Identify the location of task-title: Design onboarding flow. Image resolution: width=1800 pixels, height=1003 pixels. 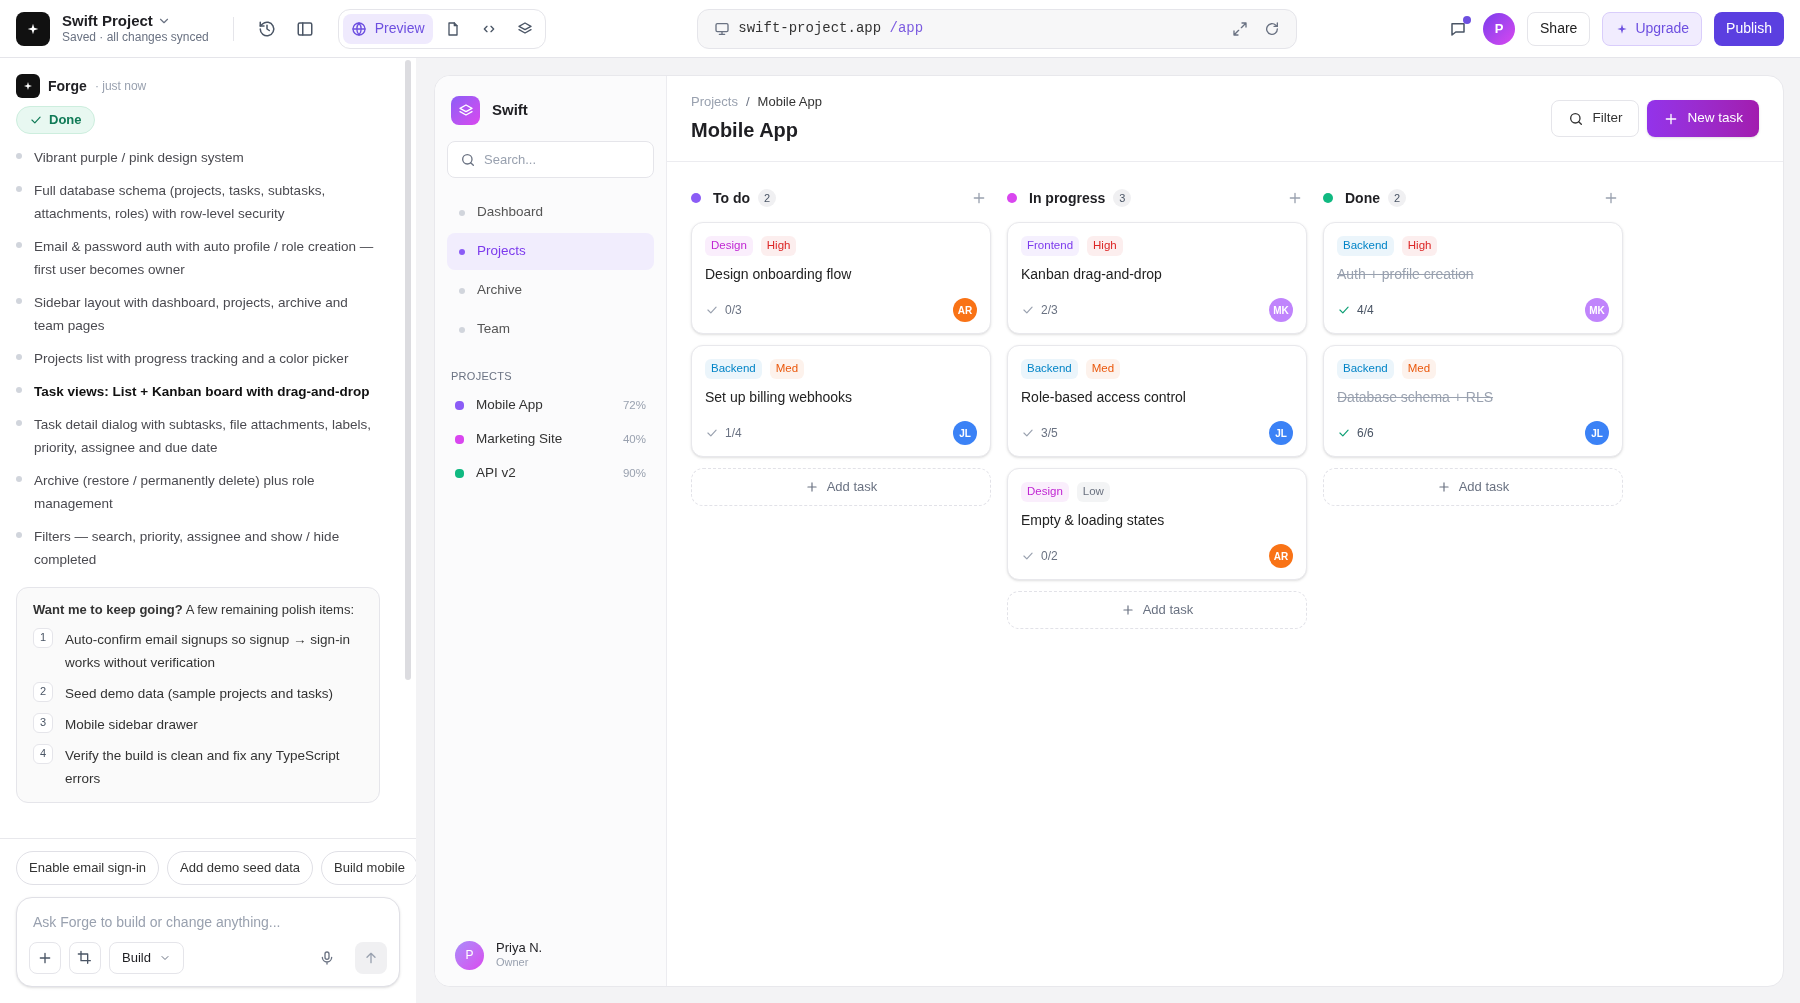
(779, 274).